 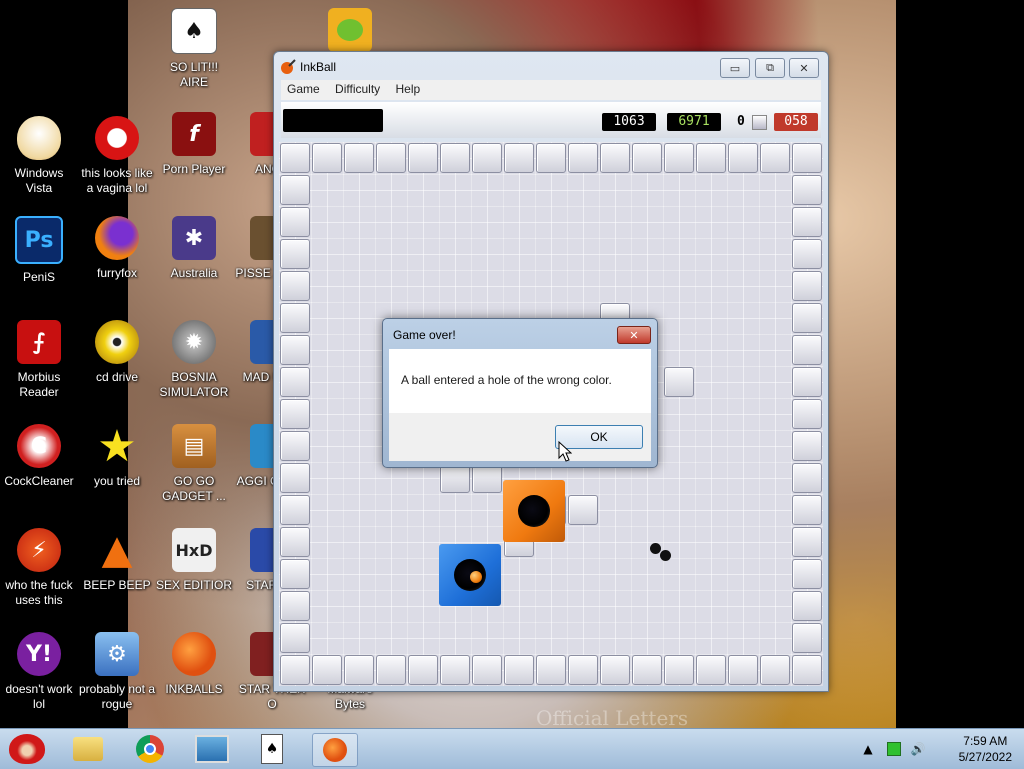 I want to click on desktop-icon-doesnt-work-lol: Y! doesn't work lol, so click(x=39, y=672).